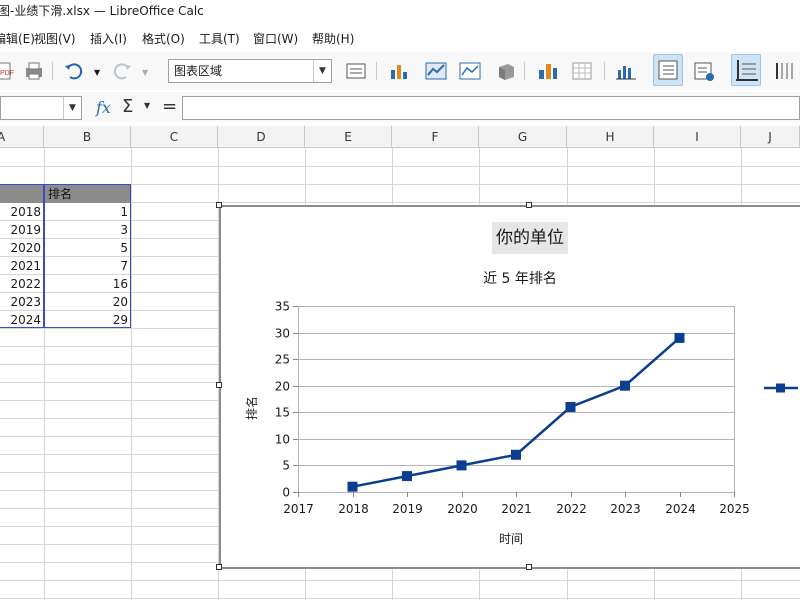  What do you see at coordinates (333, 39) in the screenshot?
I see `menu-help: 帮助(H)` at bounding box center [333, 39].